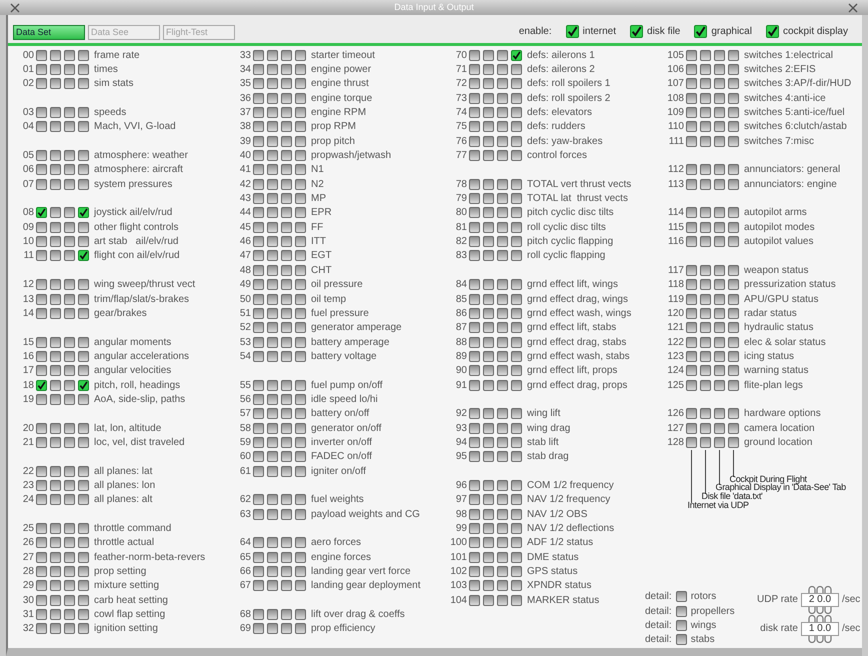  Describe the element at coordinates (347, 385) in the screenshot. I see `dataset-label: fuel pump on/off` at that location.